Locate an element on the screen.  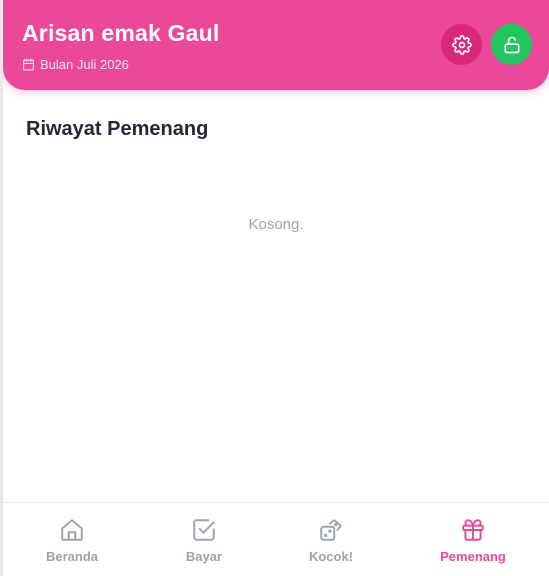
nav-label-beranda: Beranda is located at coordinates (72, 556).